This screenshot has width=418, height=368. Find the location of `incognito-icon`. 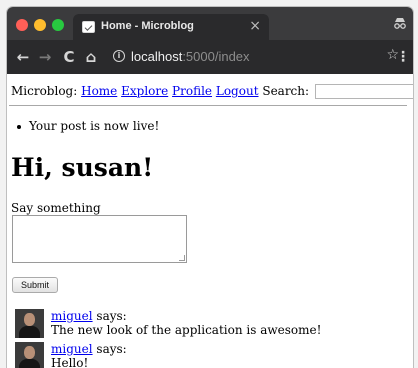

incognito-icon is located at coordinates (400, 23).